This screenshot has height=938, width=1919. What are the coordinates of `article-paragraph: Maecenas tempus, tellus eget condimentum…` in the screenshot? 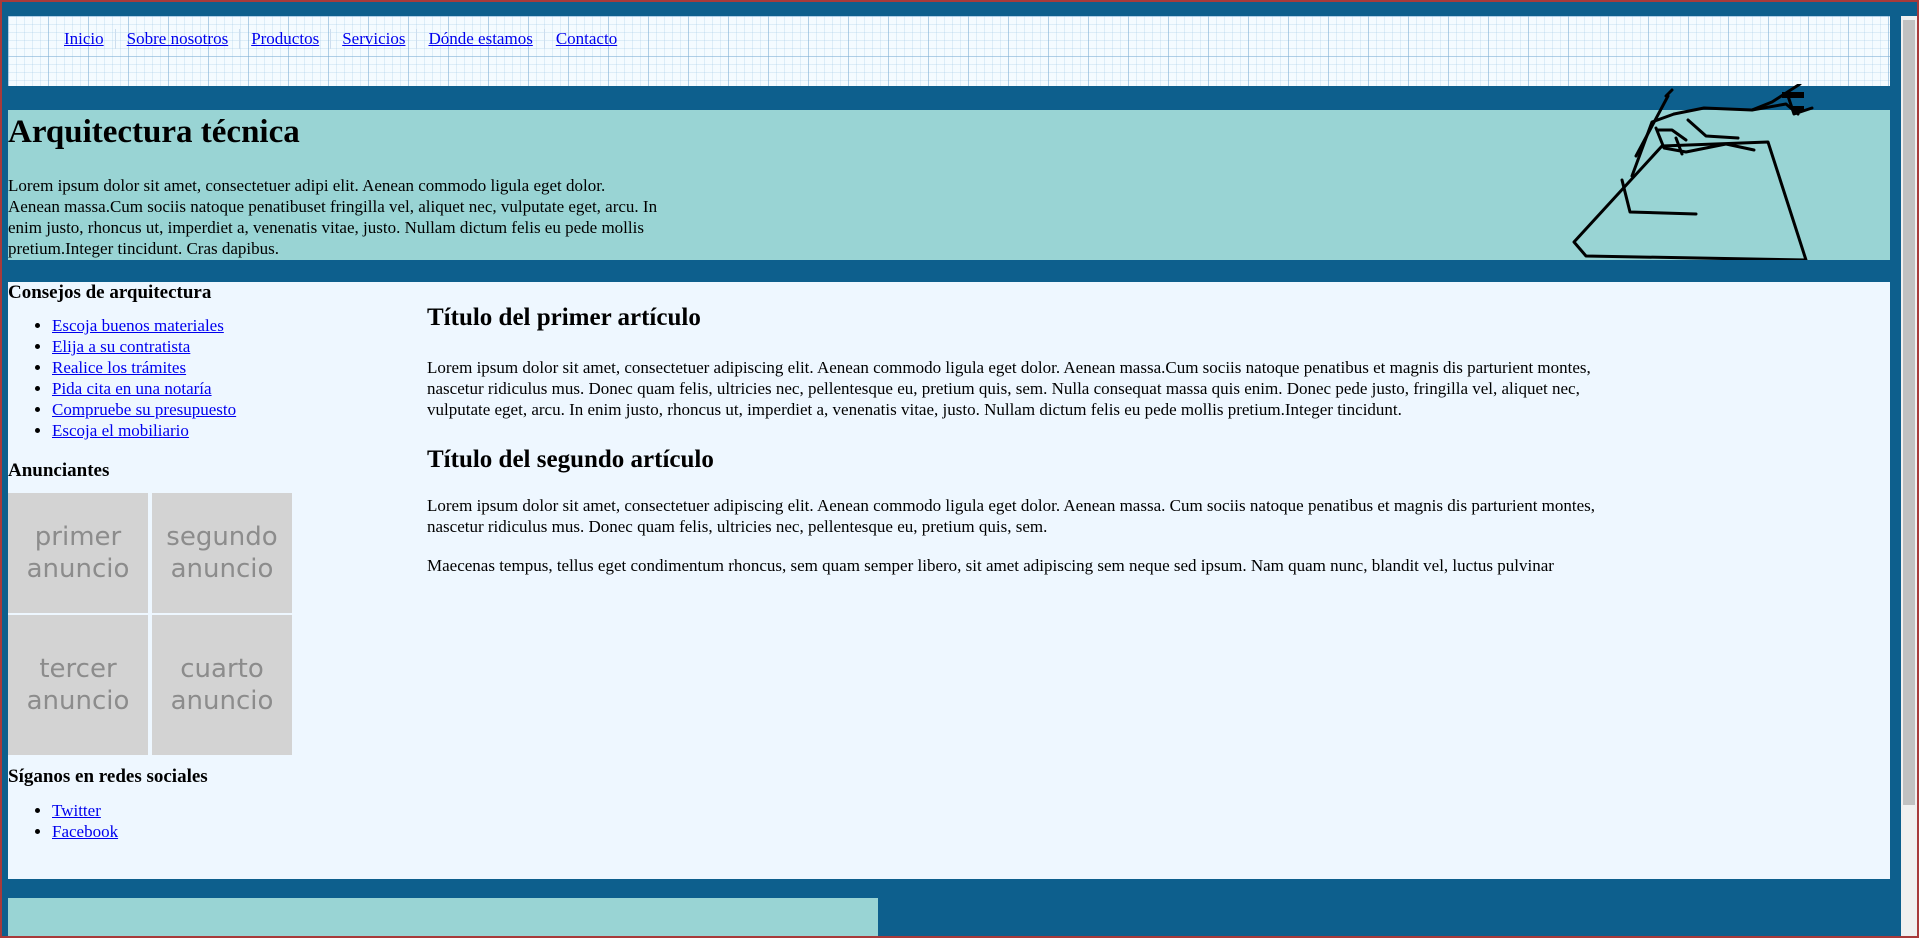 It's located at (990, 565).